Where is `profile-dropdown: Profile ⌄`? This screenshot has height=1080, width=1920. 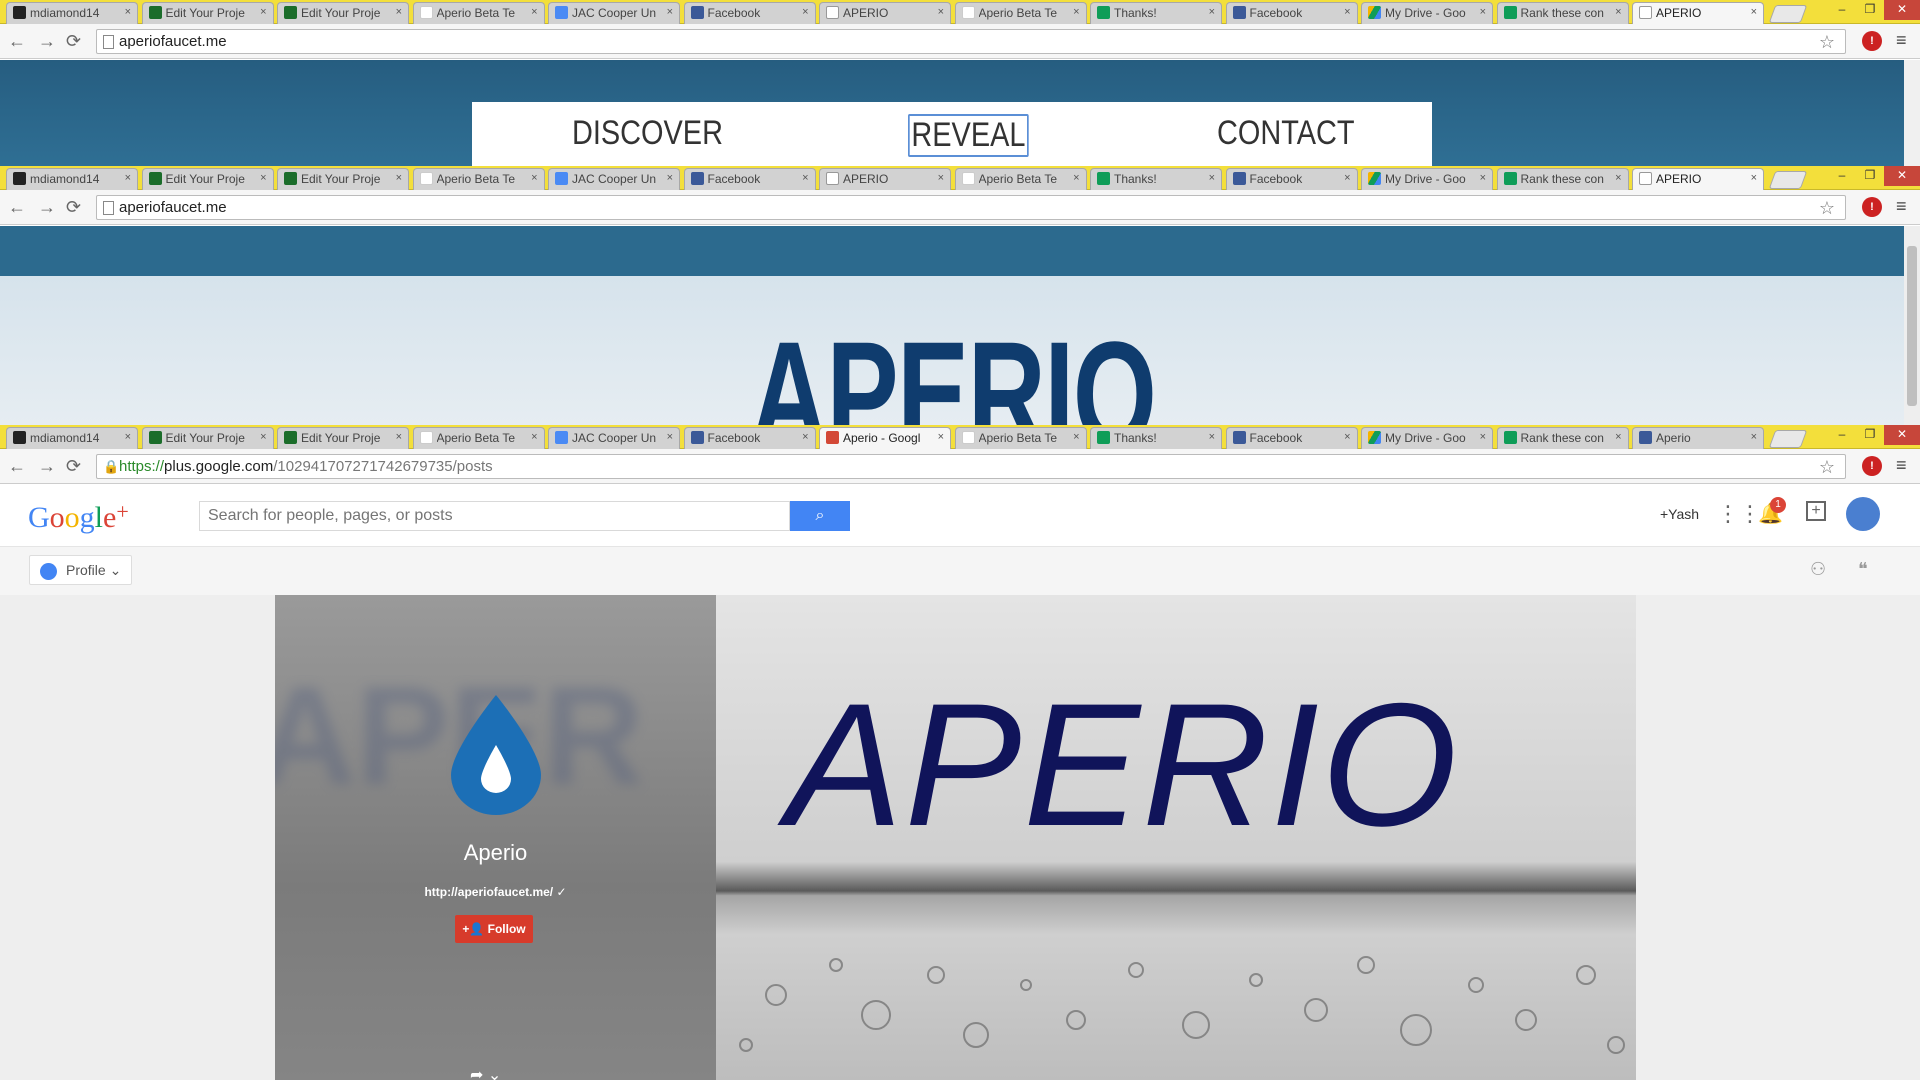
profile-dropdown: Profile ⌄ is located at coordinates (80, 570).